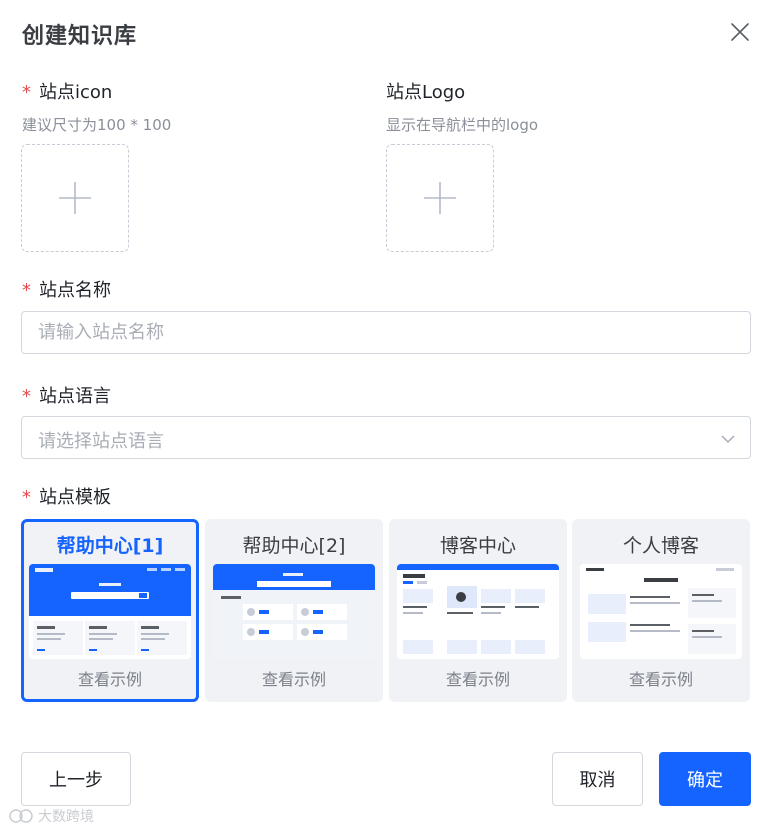 The image size is (773, 831). What do you see at coordinates (386, 437) in the screenshot?
I see `site-language-select: 请选择站点语言` at bounding box center [386, 437].